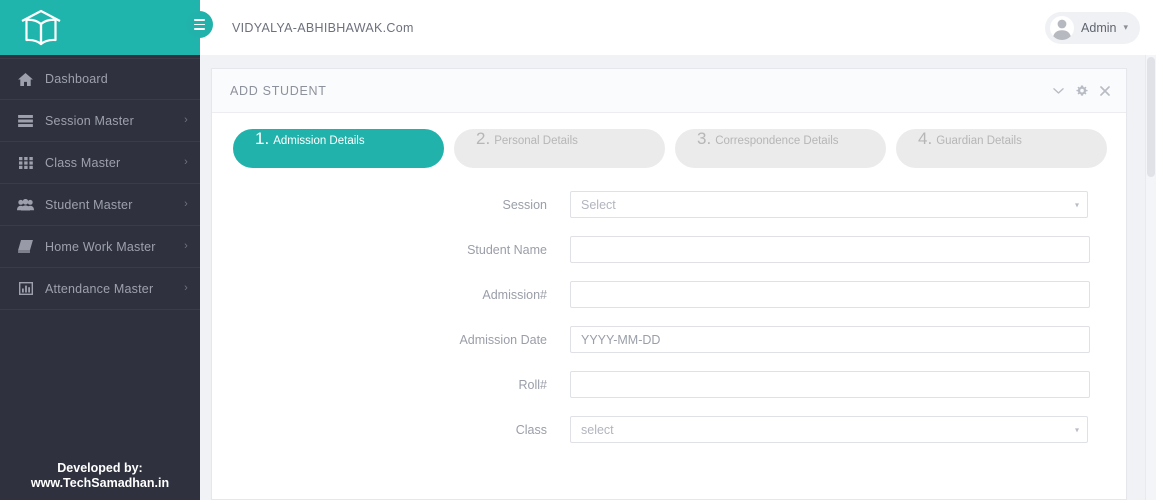 This screenshot has height=500, width=1156. Describe the element at coordinates (1150, 277) in the screenshot. I see `page-scrollbar` at that location.